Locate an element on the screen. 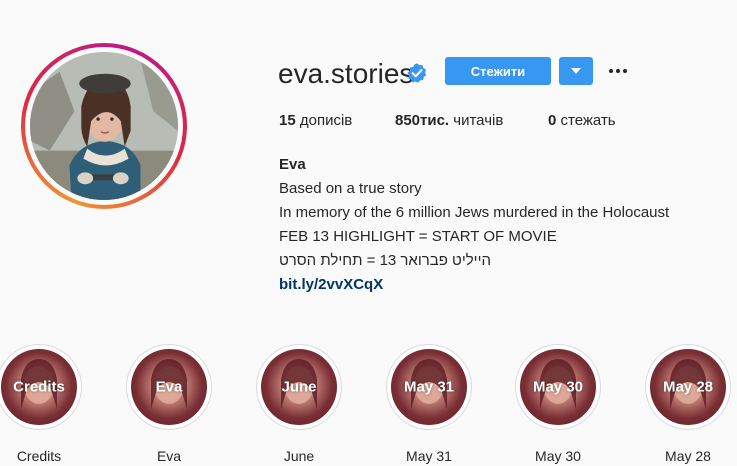 This screenshot has height=466, width=737. bio-link: bit.ly/2vvXCqX is located at coordinates (474, 285).